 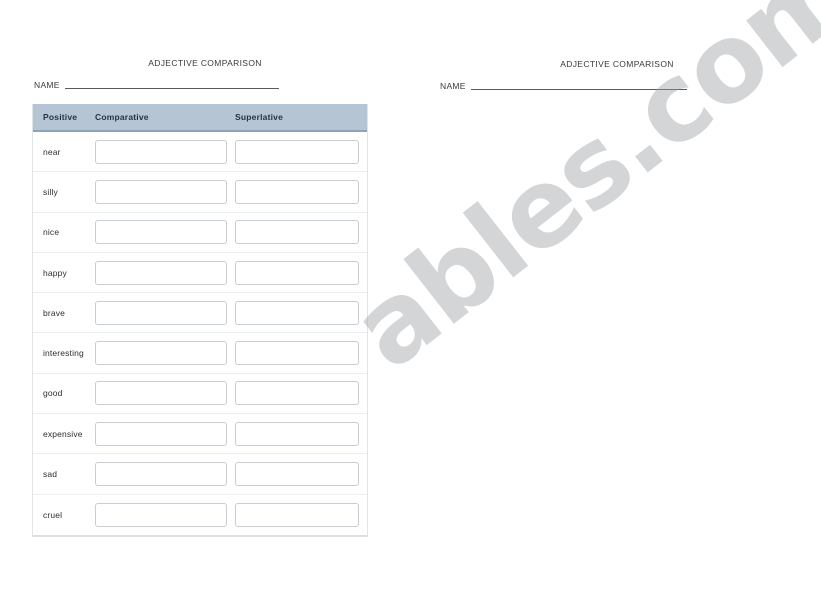 What do you see at coordinates (63, 353) in the screenshot?
I see `adjective-positive: interesting` at bounding box center [63, 353].